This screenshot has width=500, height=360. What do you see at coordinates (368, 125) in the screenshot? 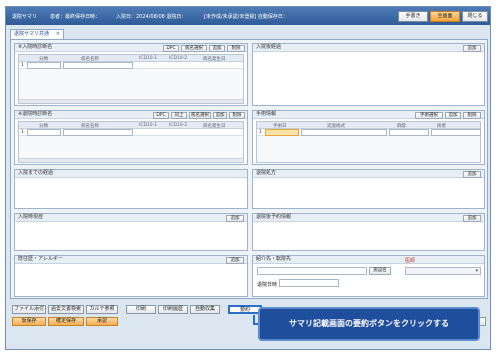
I see `grid-header: 手術日 実施術式 麻酔 術者` at bounding box center [368, 125].